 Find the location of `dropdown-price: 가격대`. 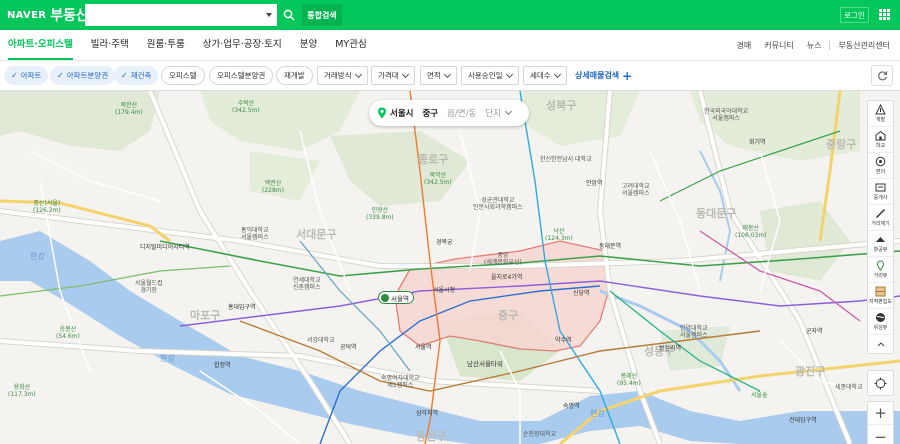

dropdown-price: 가격대 is located at coordinates (393, 75).